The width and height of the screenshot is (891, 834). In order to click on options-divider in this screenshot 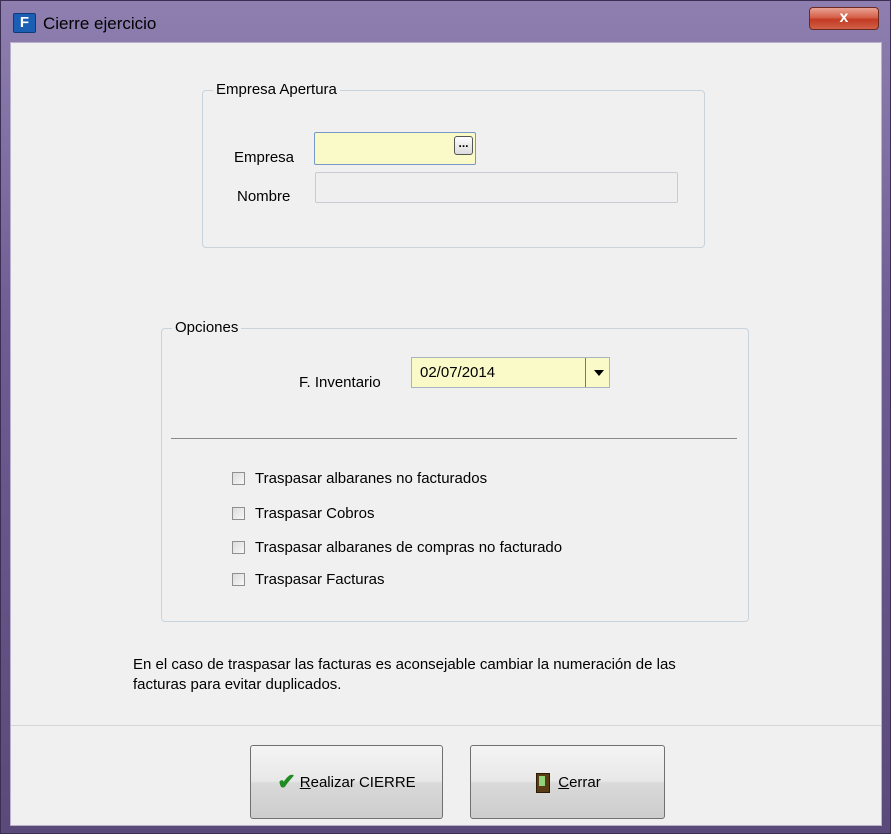, I will do `click(454, 438)`.